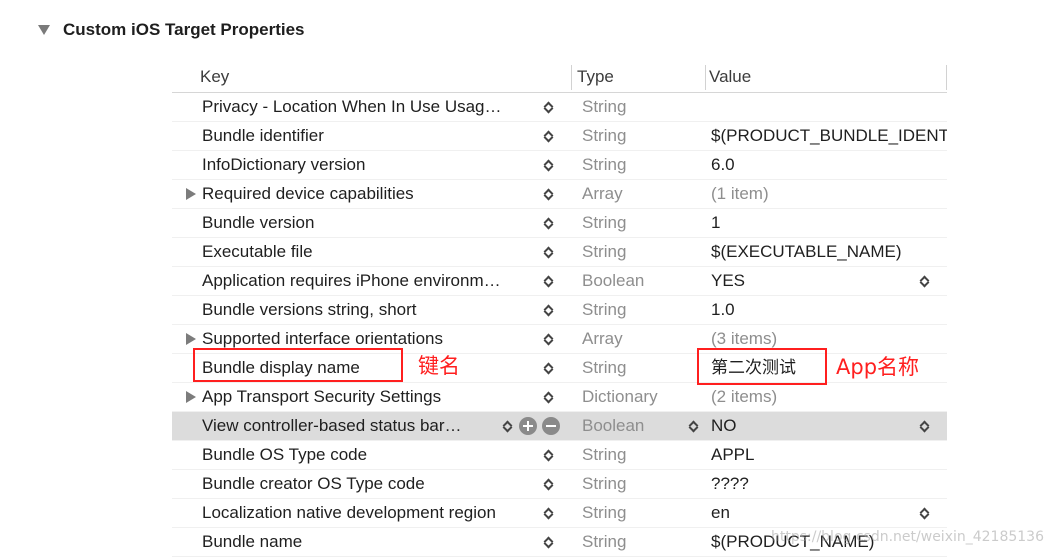 This screenshot has height=557, width=1052. Describe the element at coordinates (370, 542) in the screenshot. I see `row-key: Bundle name` at that location.